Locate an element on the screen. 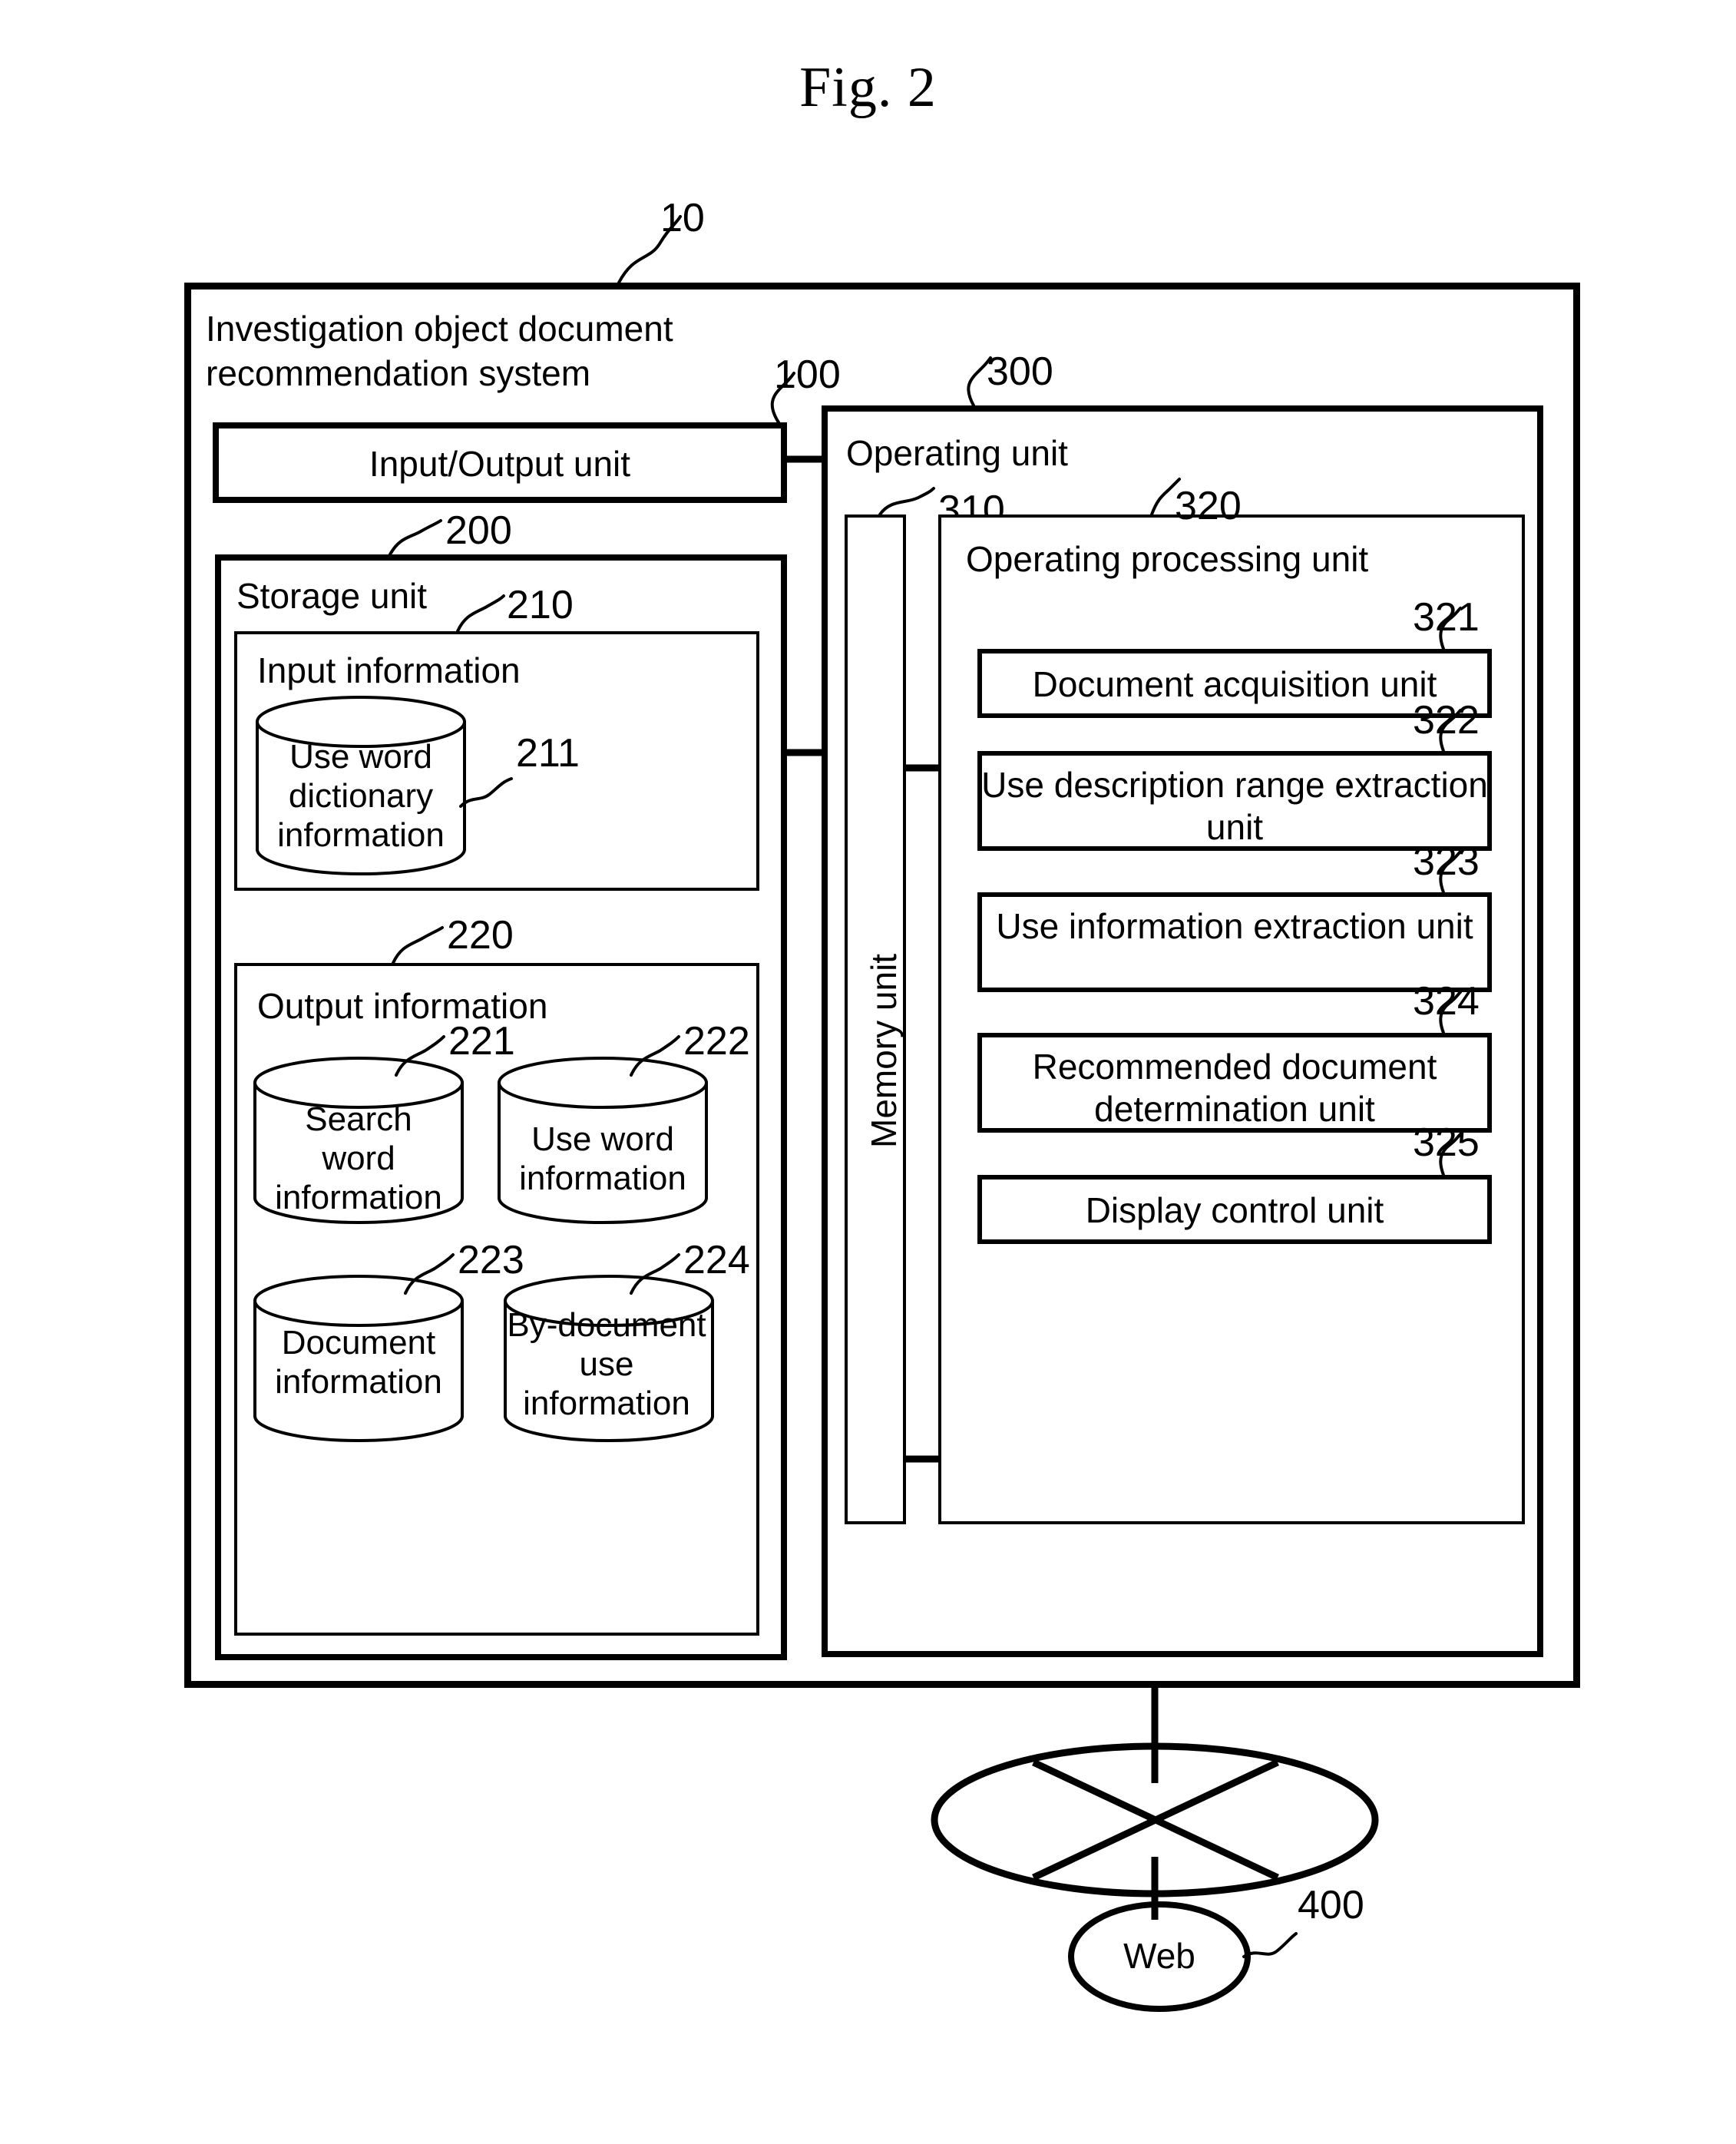  web-node-label: Web is located at coordinates (1159, 1956).